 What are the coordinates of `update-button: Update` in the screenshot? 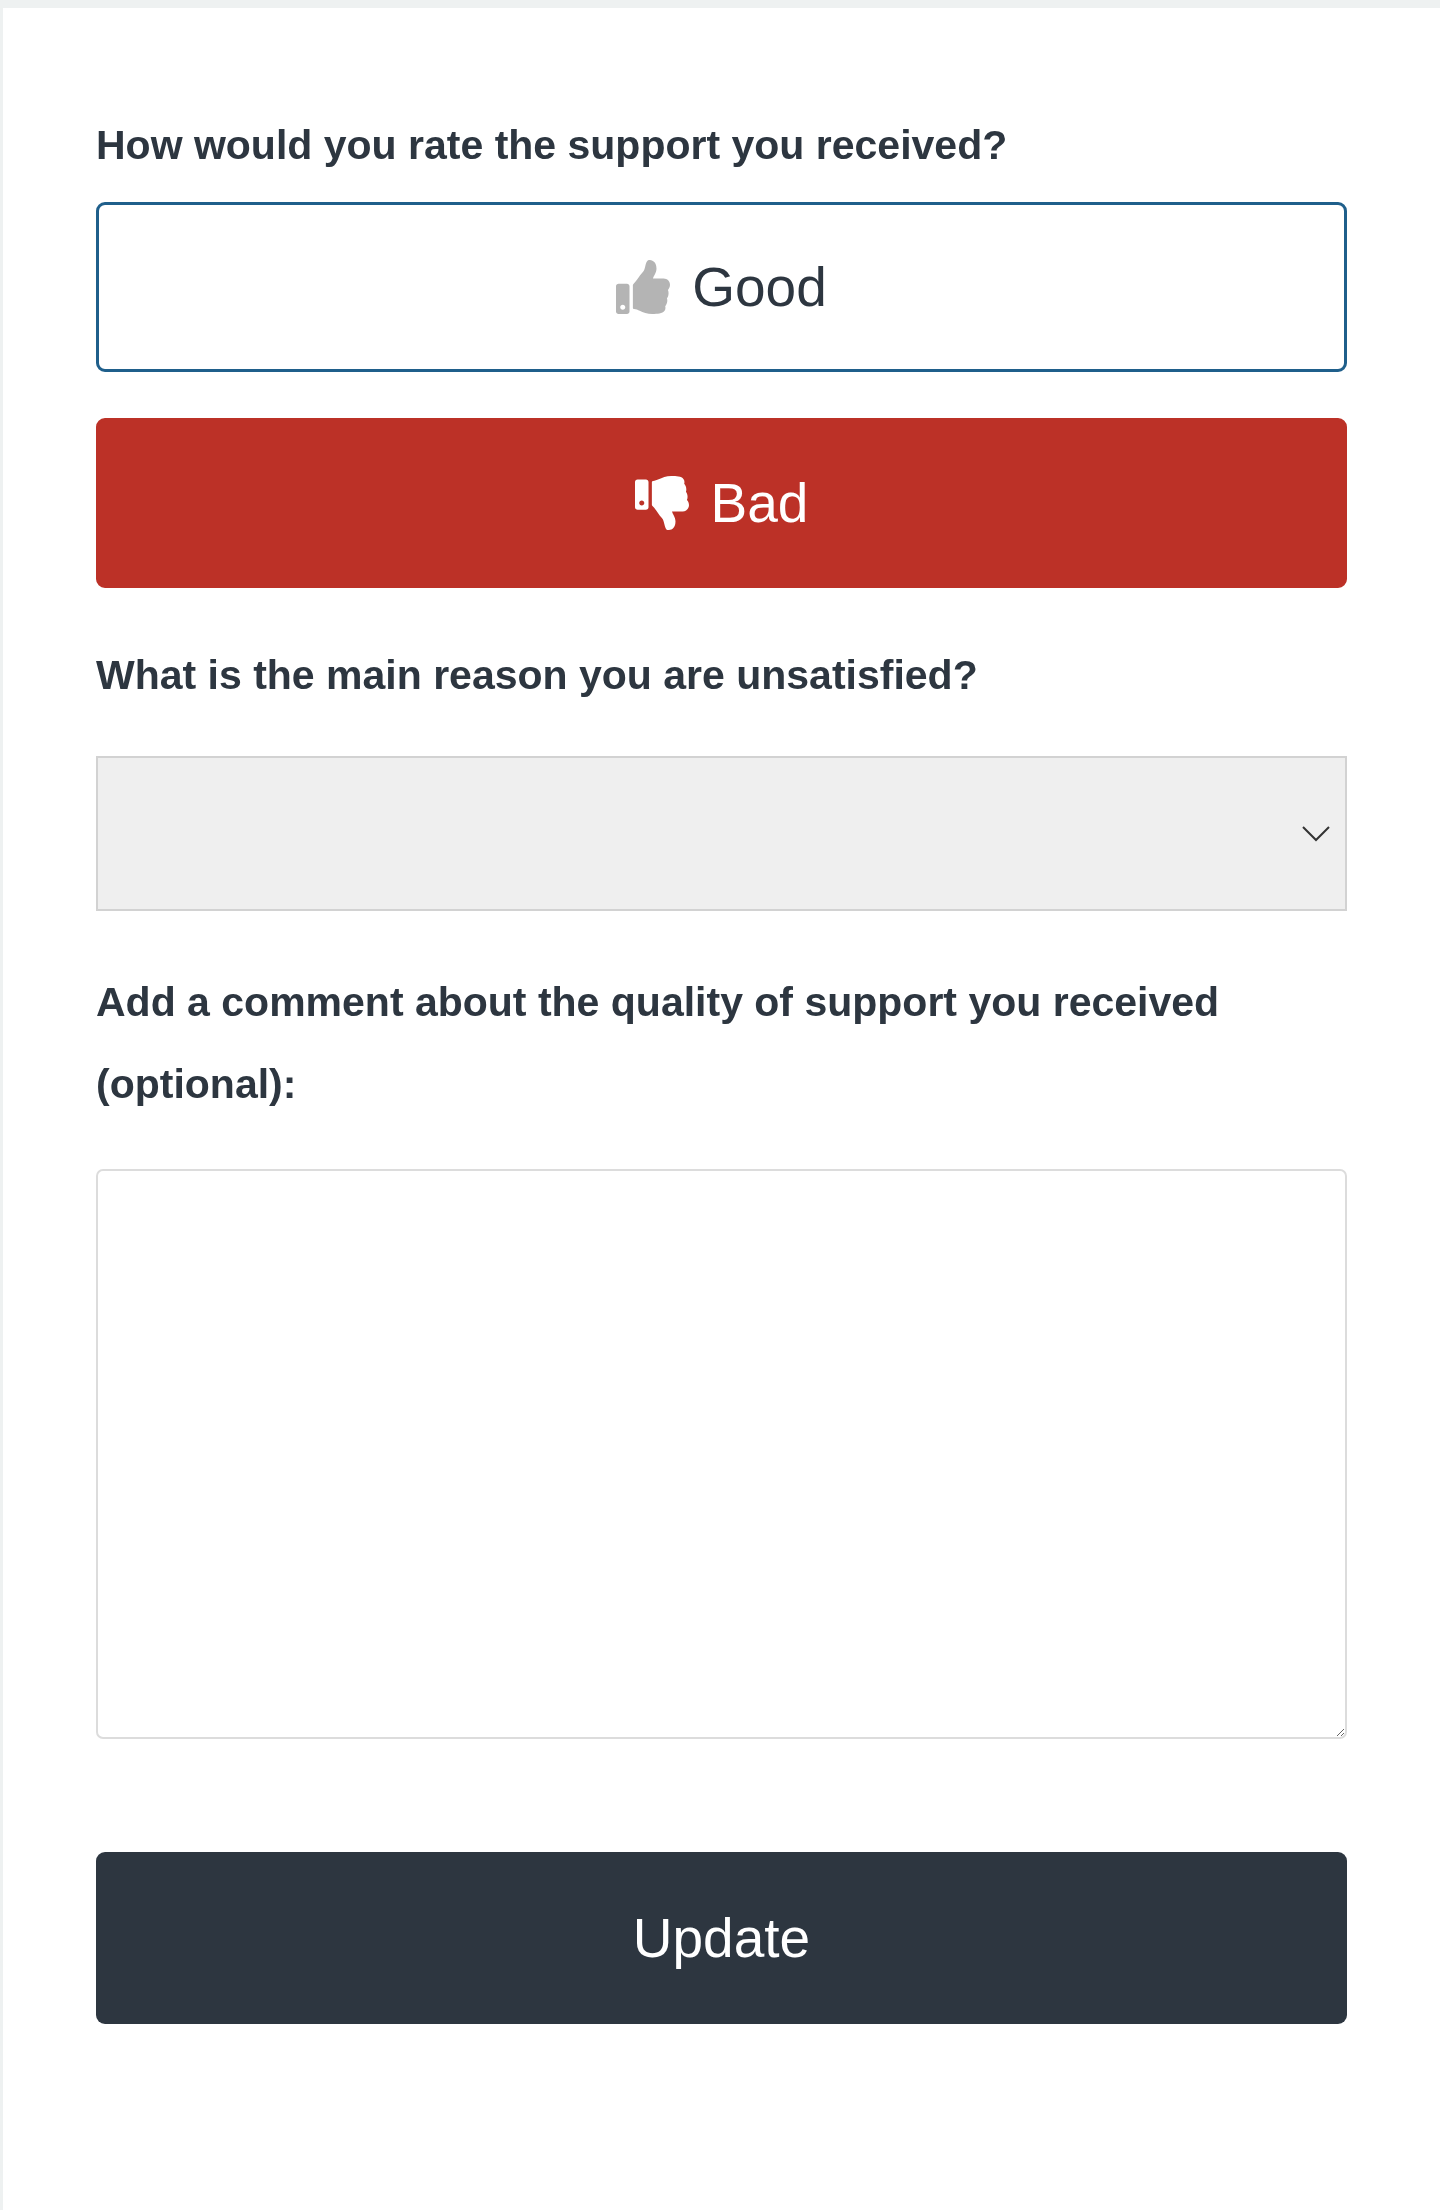 It's located at (721, 1938).